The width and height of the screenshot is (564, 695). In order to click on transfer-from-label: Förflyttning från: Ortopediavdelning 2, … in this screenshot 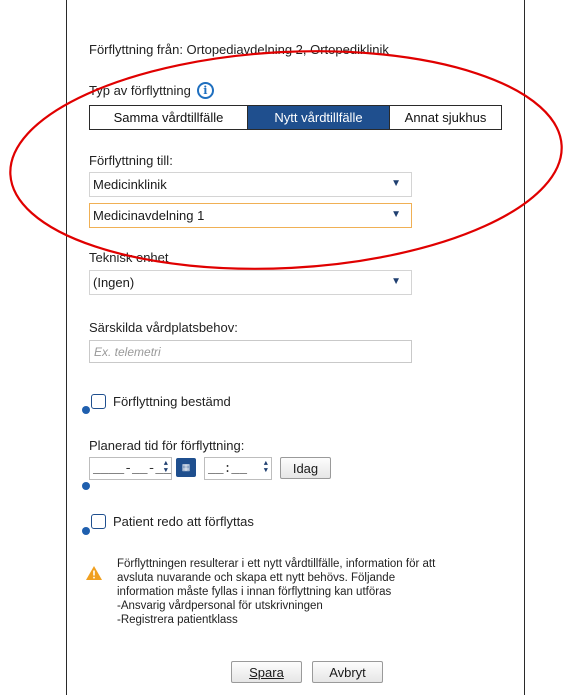, I will do `click(239, 49)`.